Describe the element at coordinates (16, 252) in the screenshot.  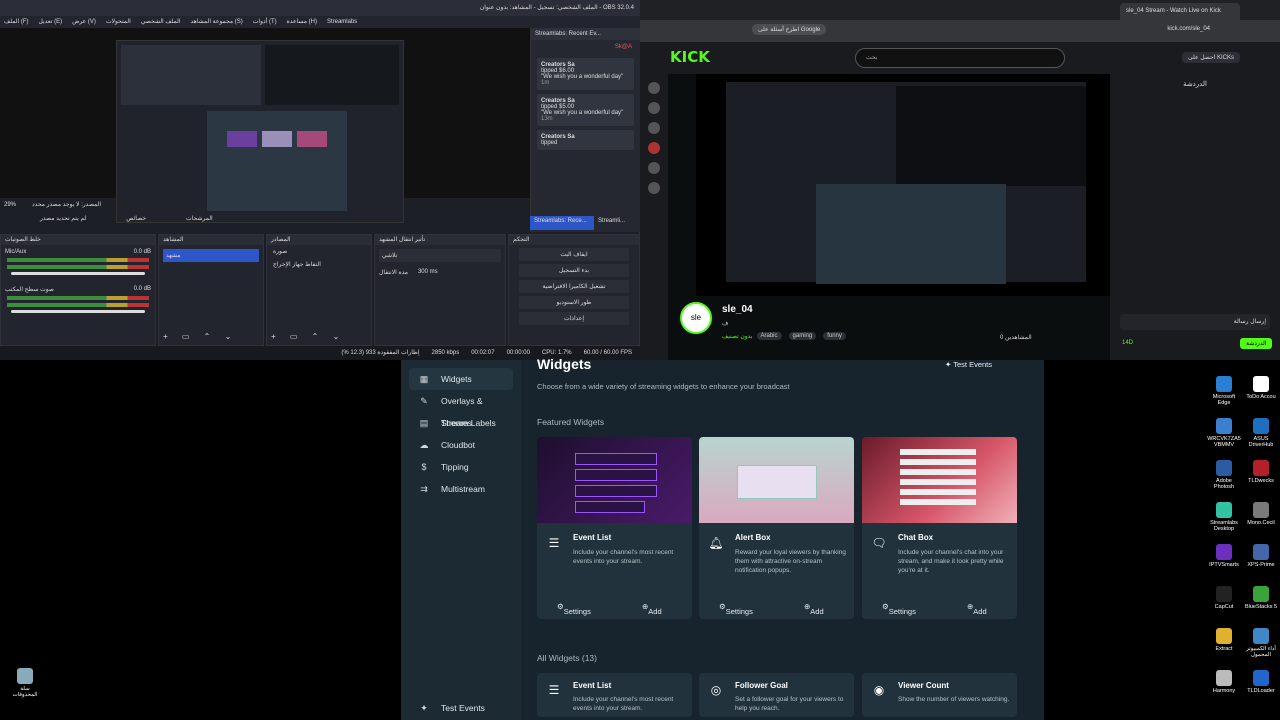
I see `track-name: Mic/Aux` at that location.